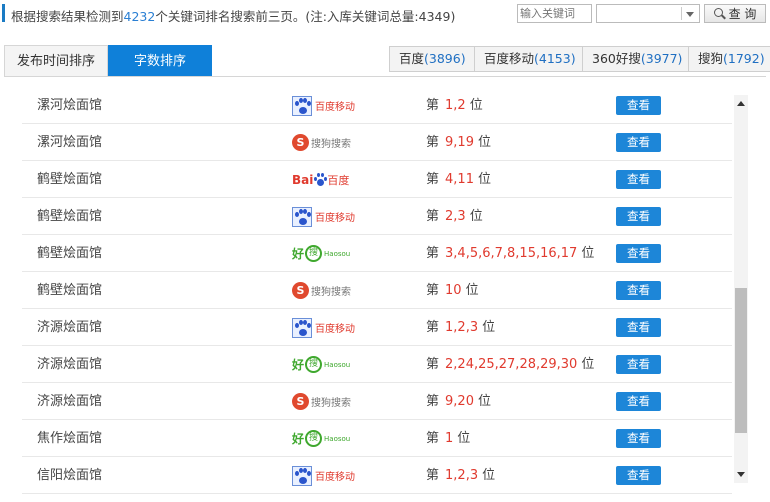 This screenshot has width=770, height=502. Describe the element at coordinates (711, 58) in the screenshot. I see `engine-name: 搜狗` at that location.